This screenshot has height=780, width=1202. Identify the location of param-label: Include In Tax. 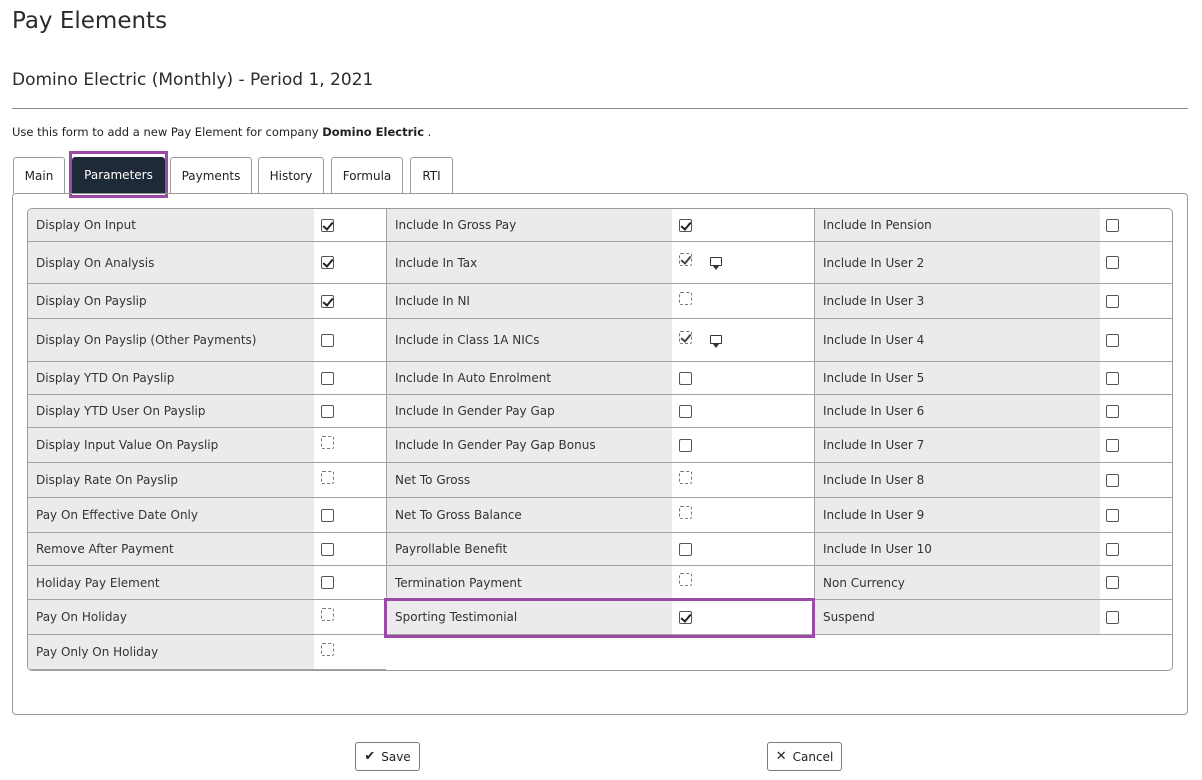
(529, 263).